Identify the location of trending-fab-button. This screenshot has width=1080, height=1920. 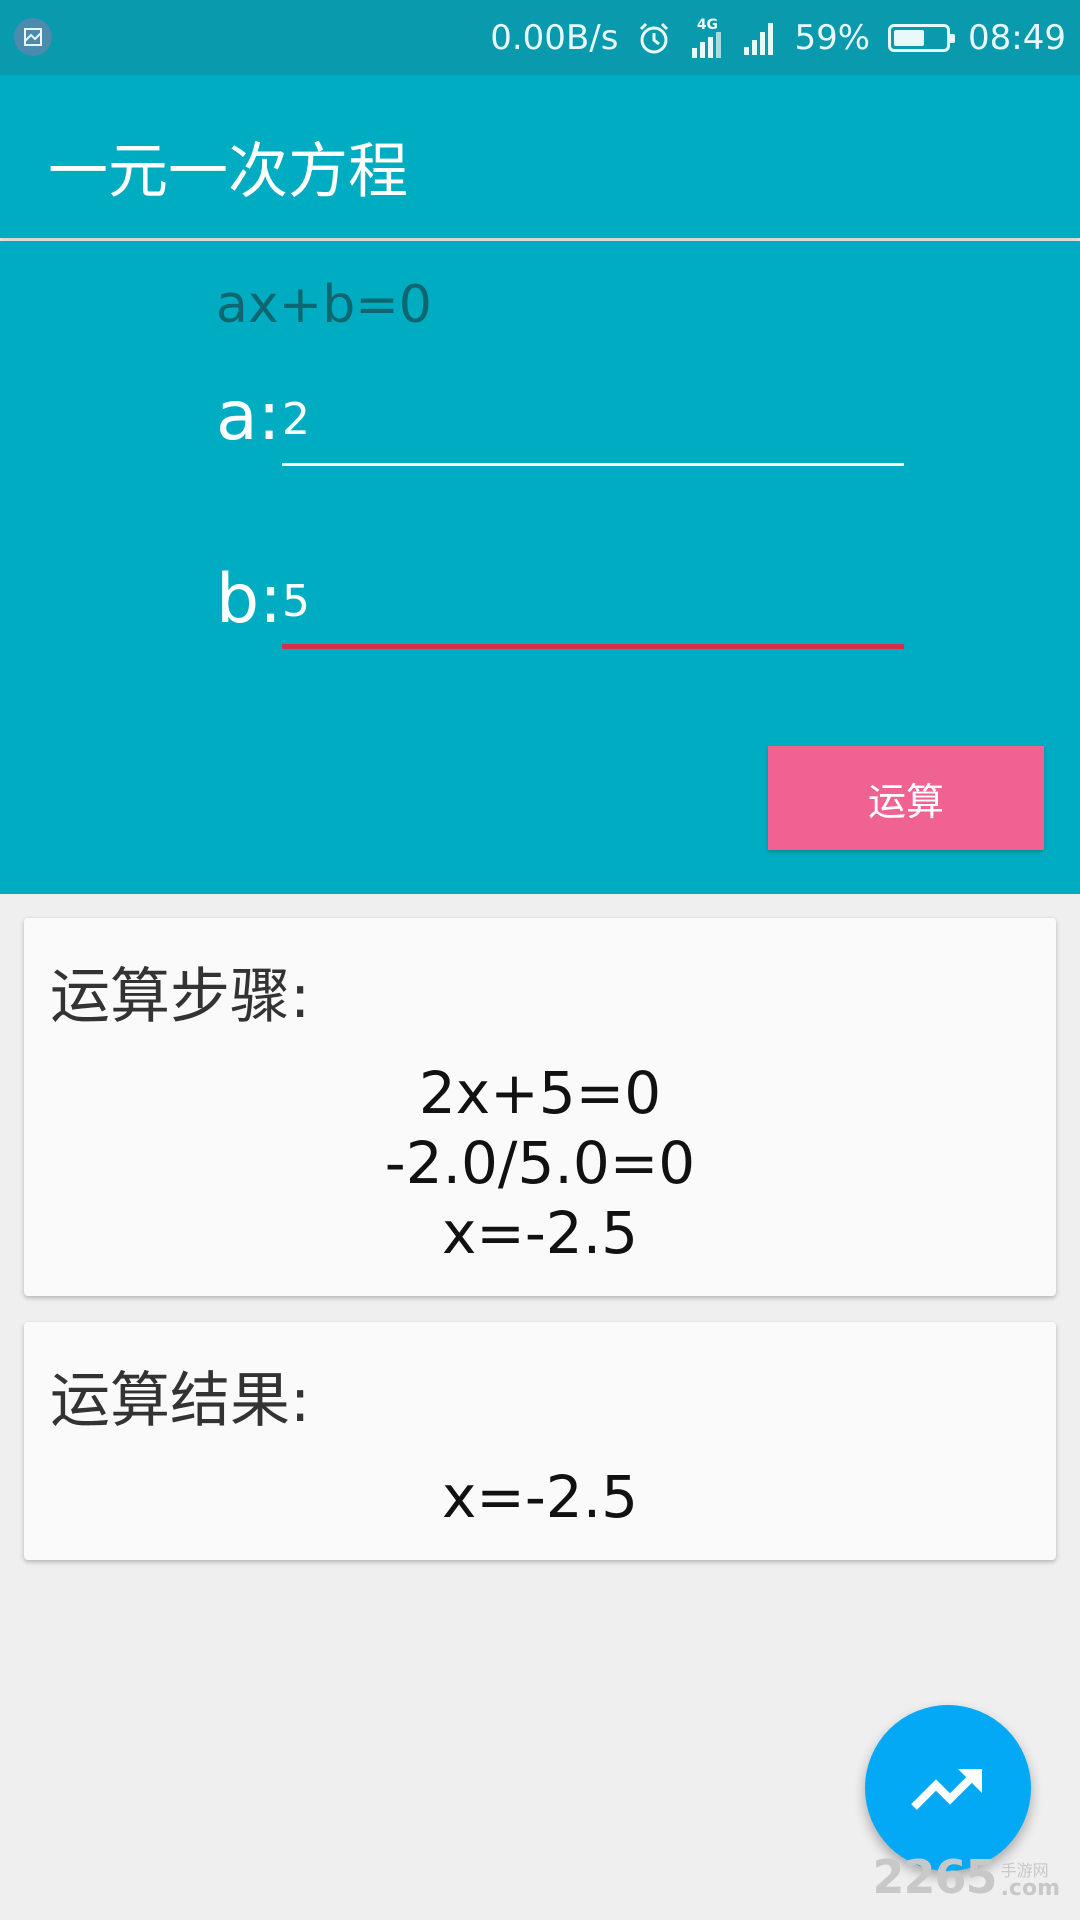
(948, 1788).